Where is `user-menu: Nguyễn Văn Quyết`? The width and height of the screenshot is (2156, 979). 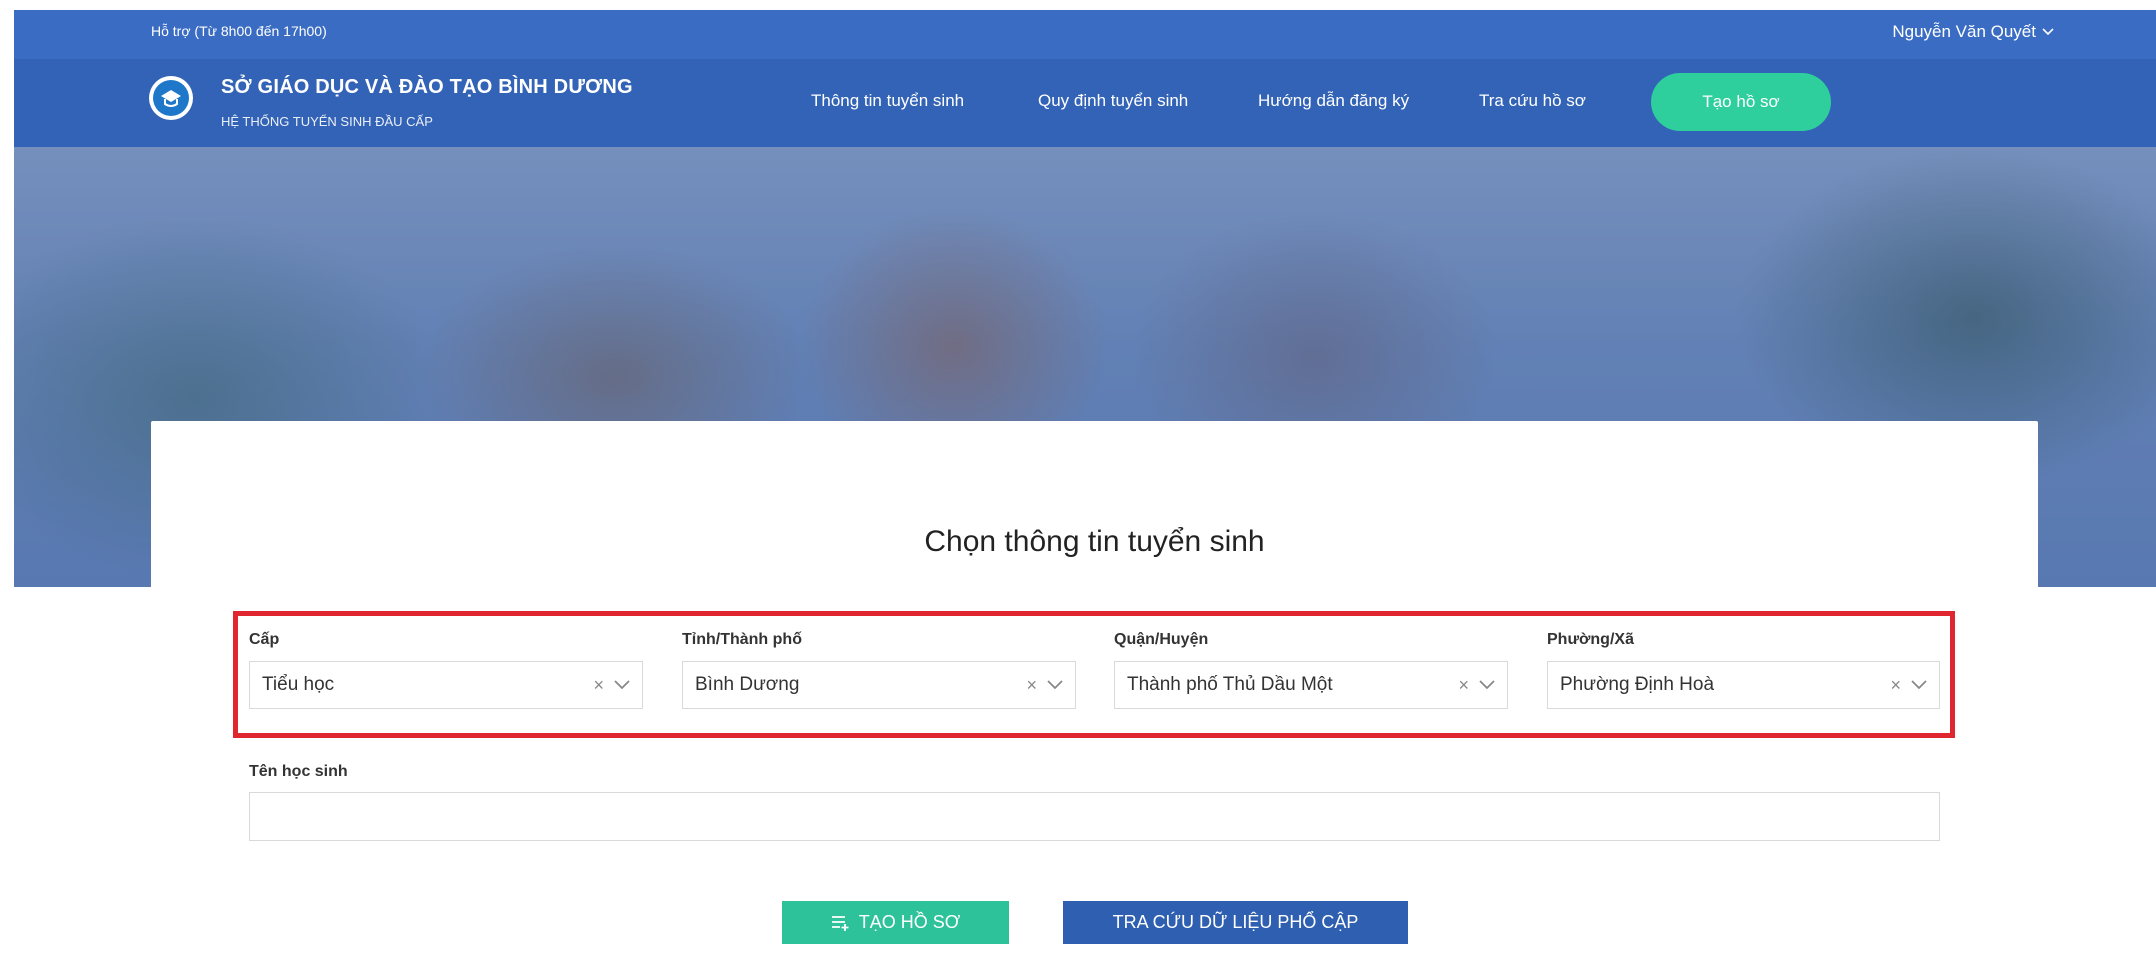
user-menu: Nguyễn Văn Quyết is located at coordinates (1973, 32).